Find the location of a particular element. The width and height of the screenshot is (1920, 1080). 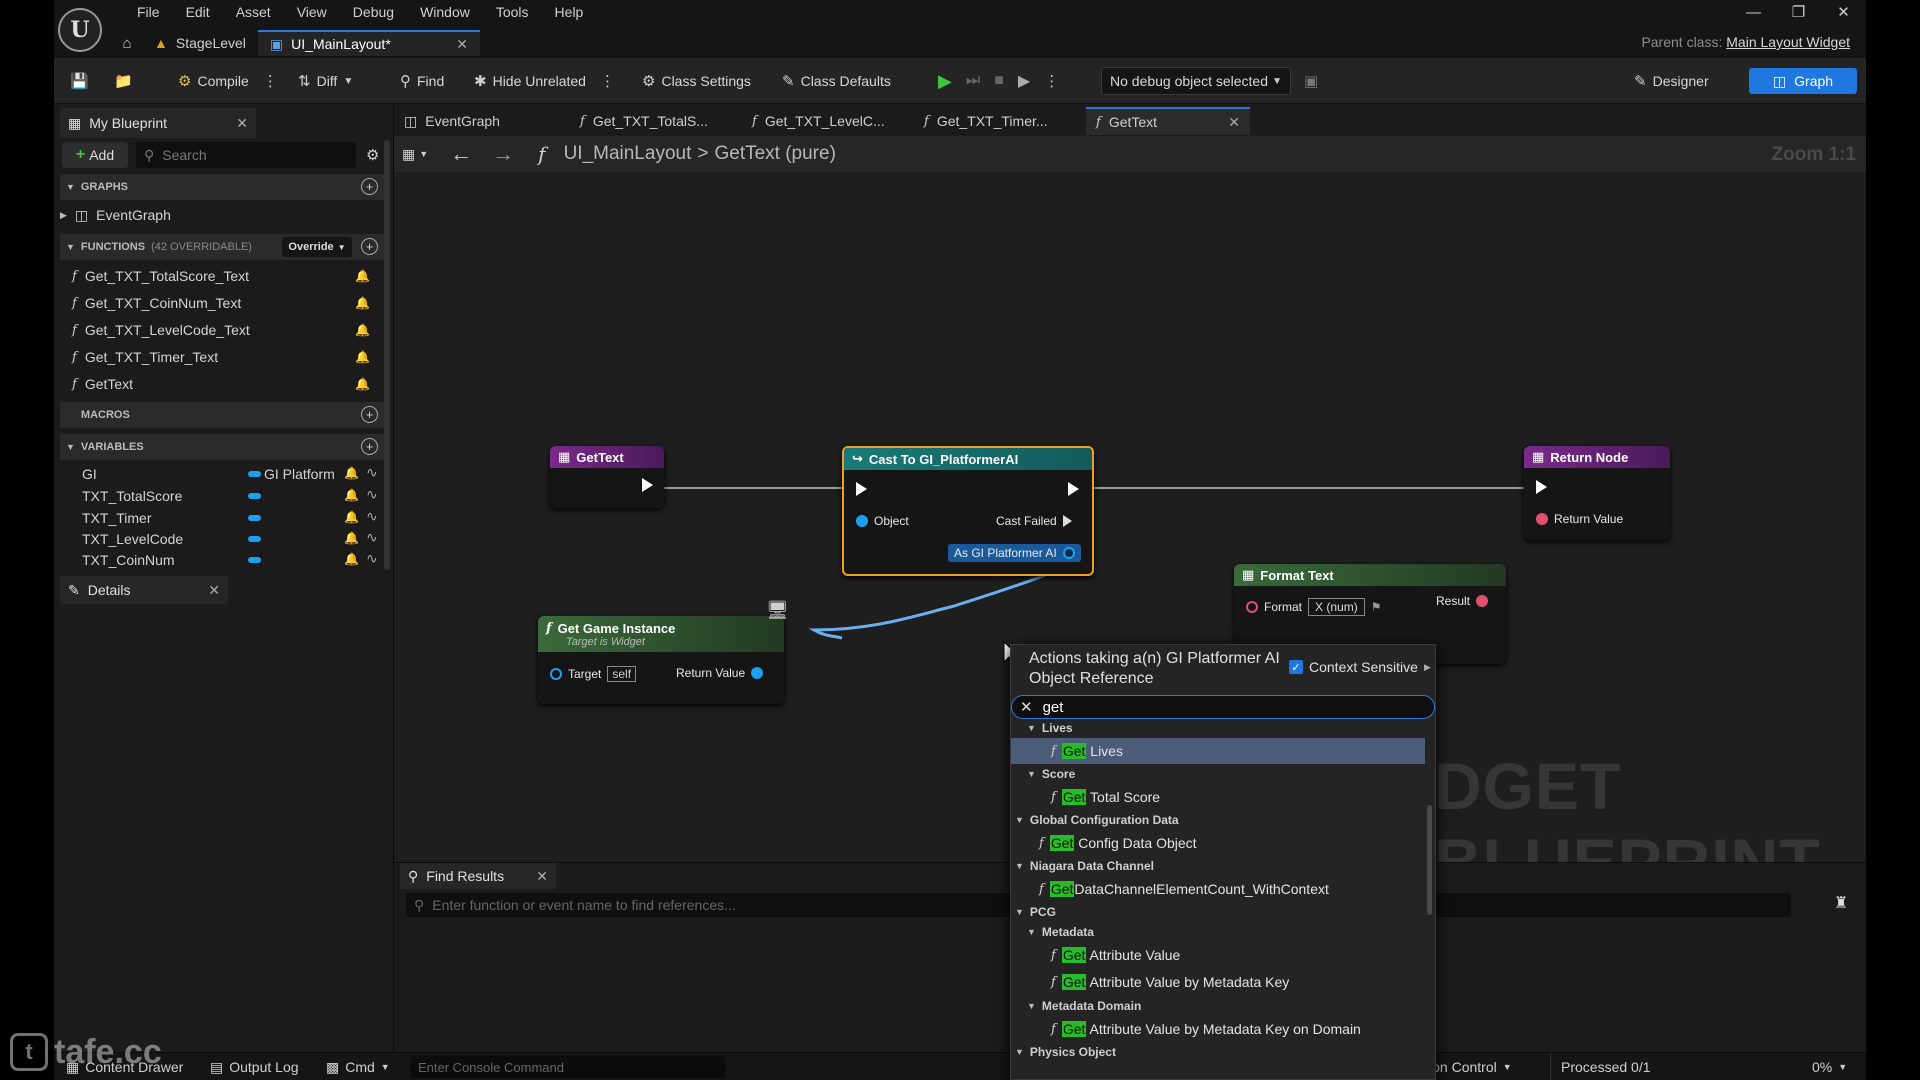

menu-tools: Tools is located at coordinates (512, 12).